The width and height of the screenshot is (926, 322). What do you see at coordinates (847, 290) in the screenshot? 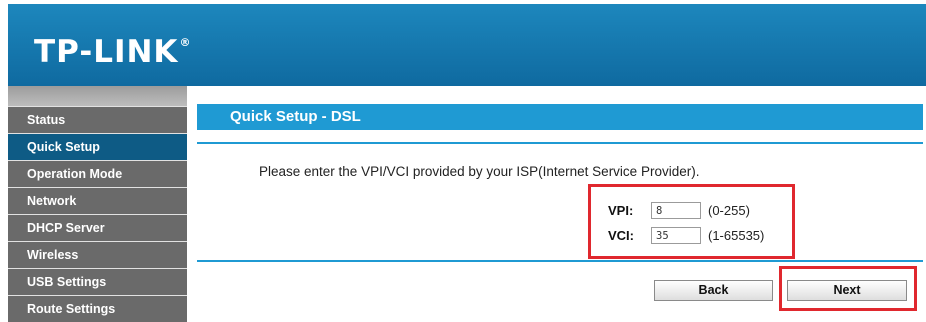
I see `next-button: Next` at bounding box center [847, 290].